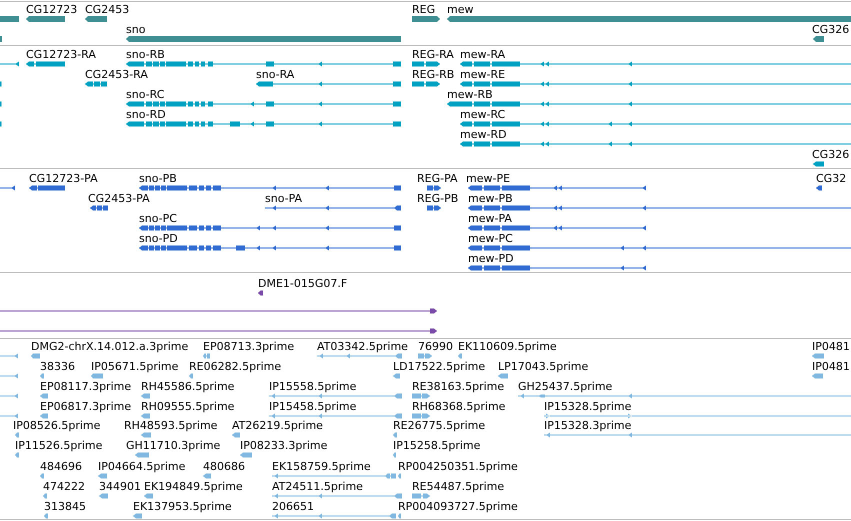 The width and height of the screenshot is (851, 521). I want to click on feature-label: REG-RA, so click(433, 54).